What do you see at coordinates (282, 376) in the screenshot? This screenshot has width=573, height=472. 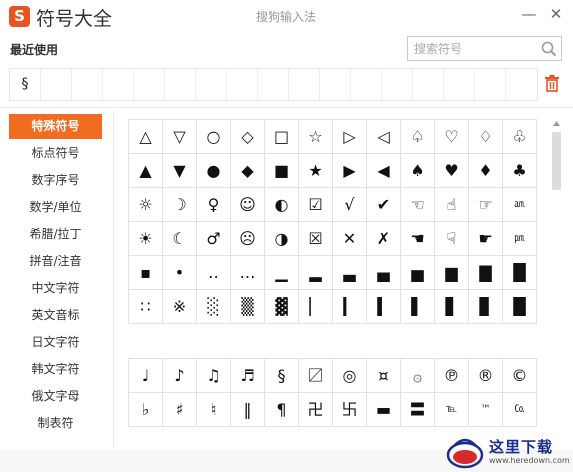 I see `symbol-cell: §` at bounding box center [282, 376].